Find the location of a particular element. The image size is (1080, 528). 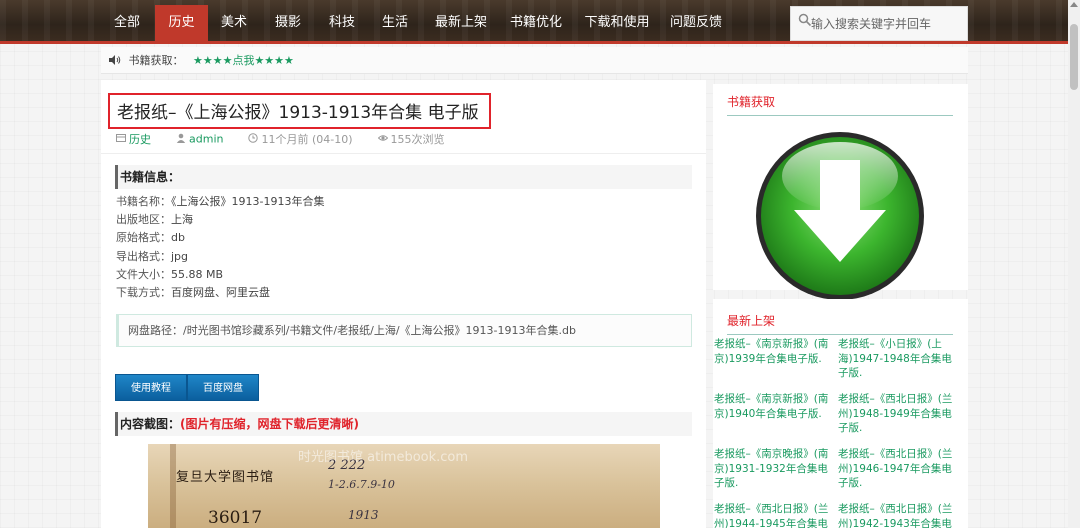

info-row: 下载方式：百度网盘、阿里云盘 is located at coordinates (193, 293).